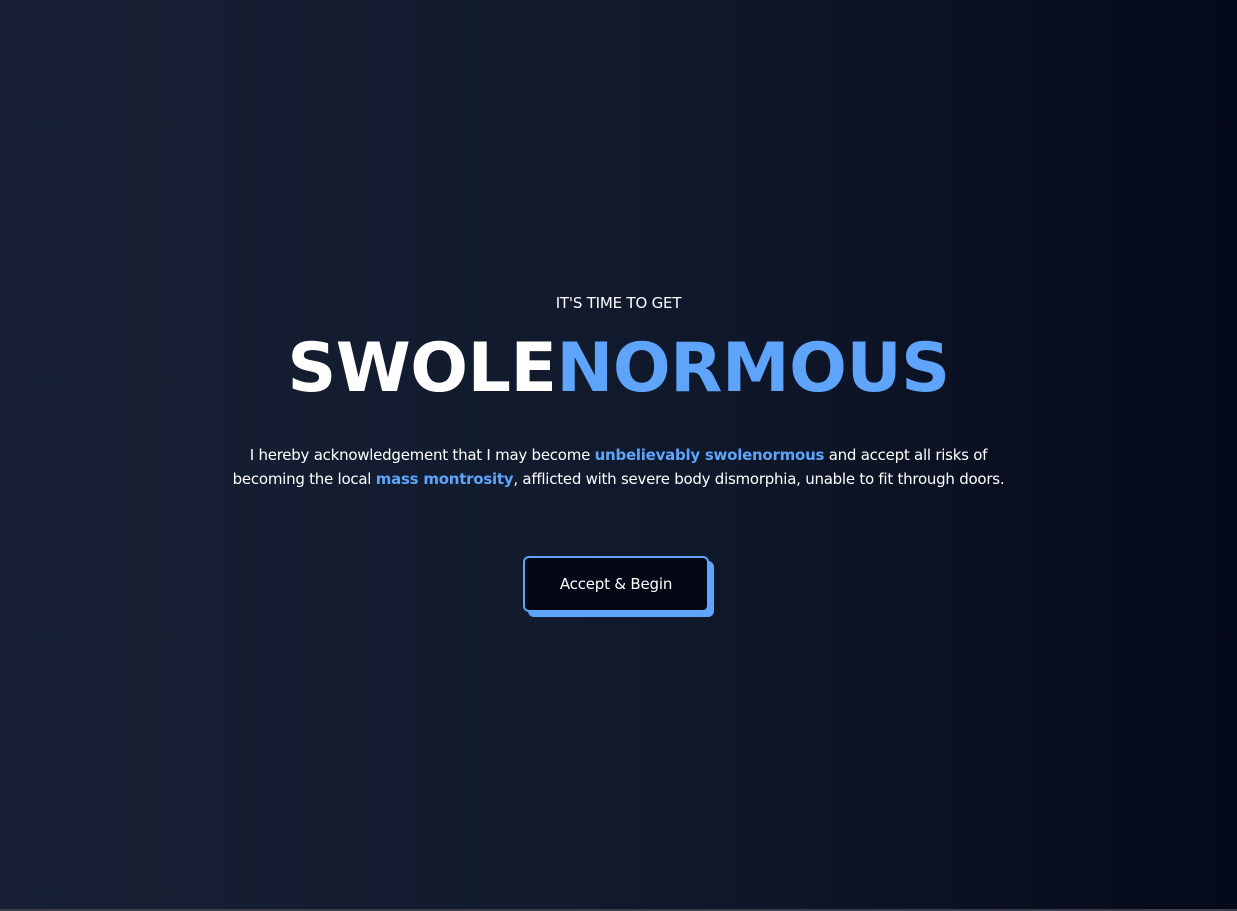 Image resolution: width=1237 pixels, height=911 pixels. Describe the element at coordinates (709, 455) in the screenshot. I see `disclaimer-highlight-1: unbelievably swolenormous` at that location.